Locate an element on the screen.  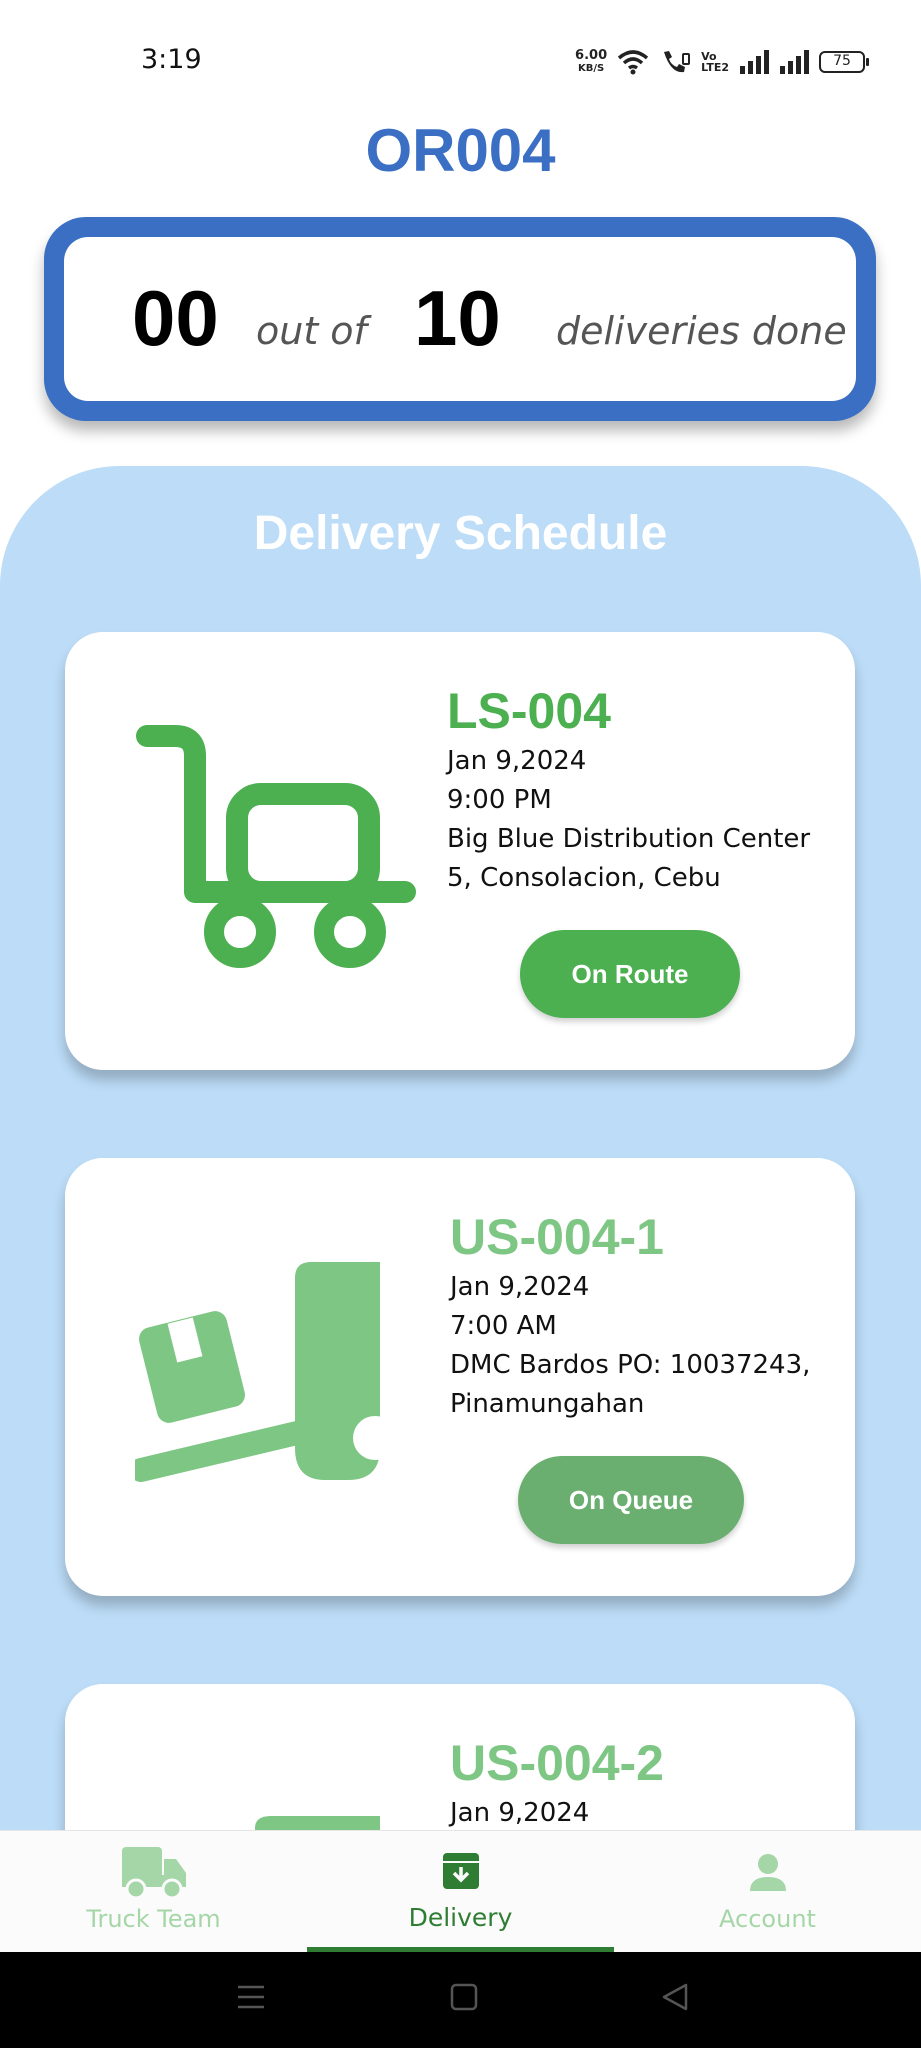
nav-account: Account is located at coordinates (767, 1892).